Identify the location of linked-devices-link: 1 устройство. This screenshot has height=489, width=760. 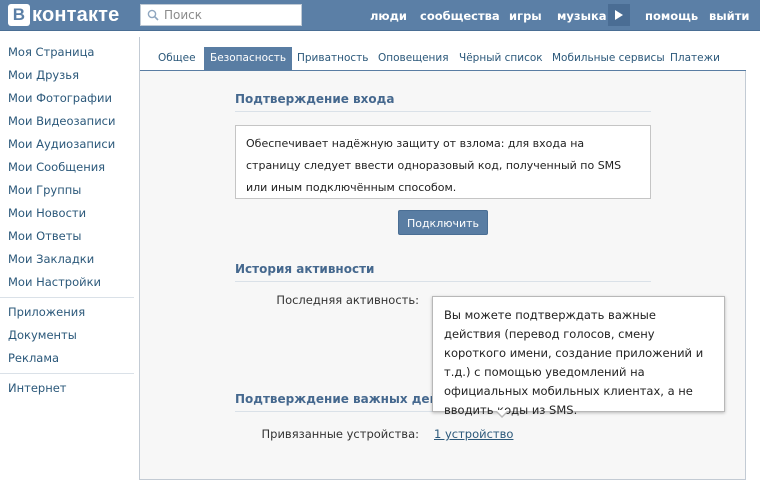
(473, 434).